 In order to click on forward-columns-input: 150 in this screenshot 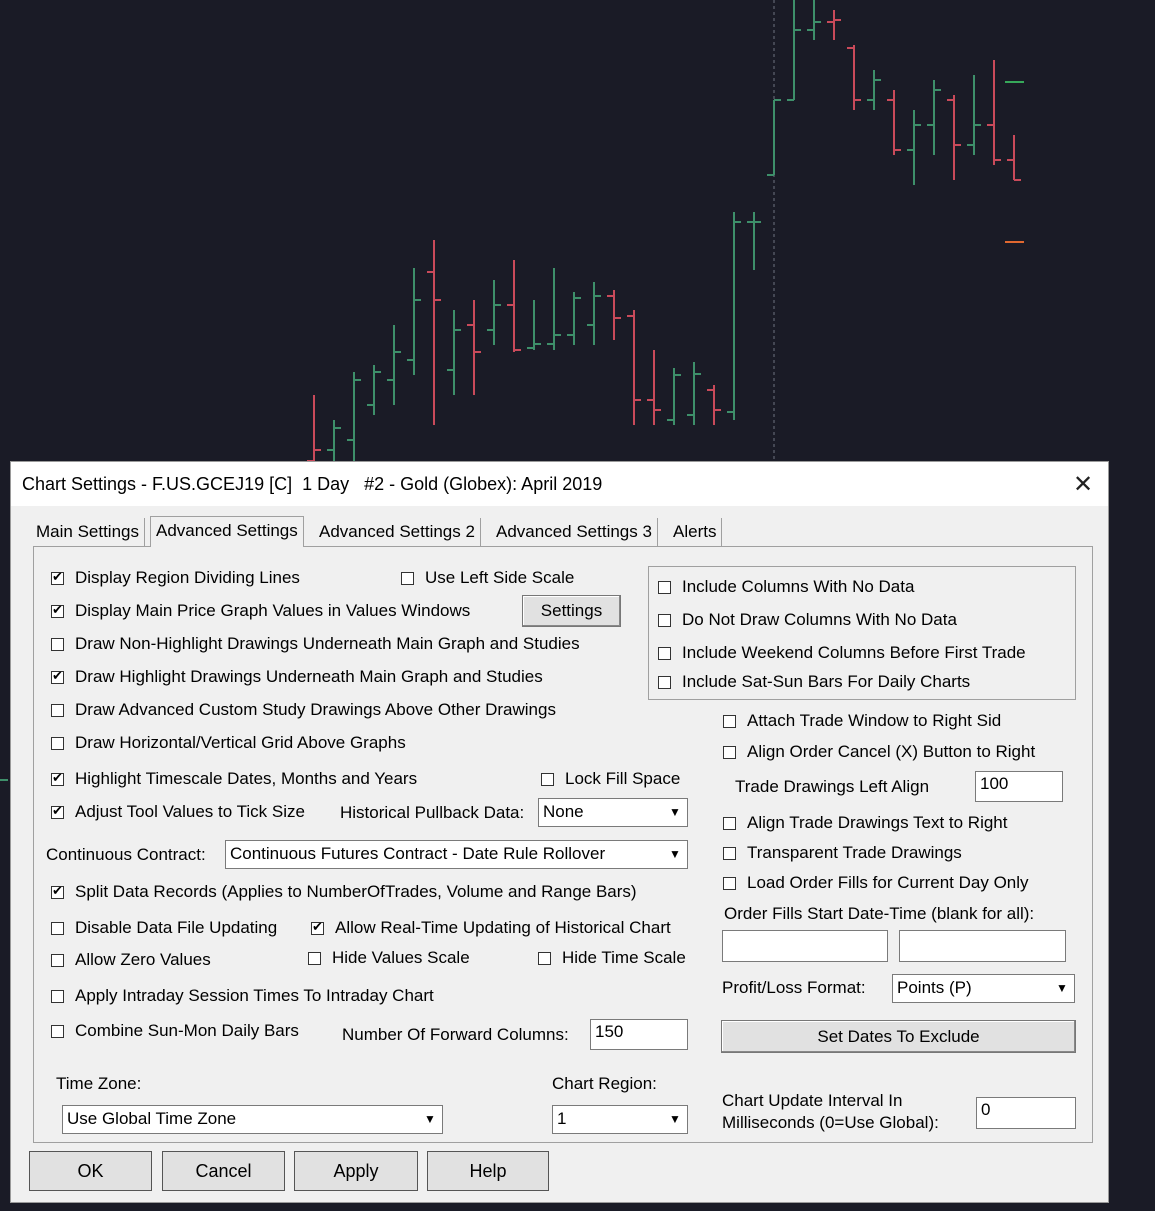, I will do `click(639, 1034)`.